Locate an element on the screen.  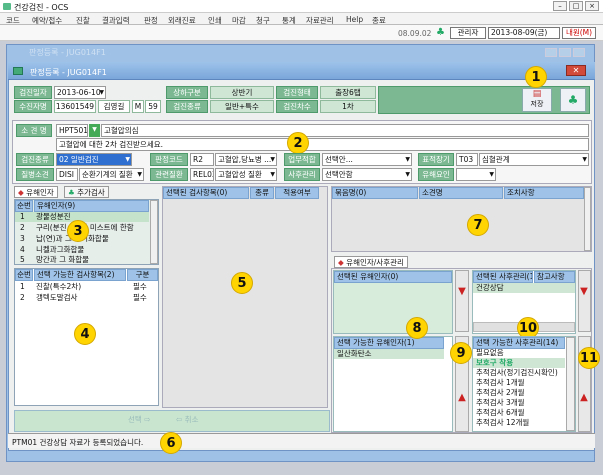
minimize-button: – is located at coordinates (560, 6).